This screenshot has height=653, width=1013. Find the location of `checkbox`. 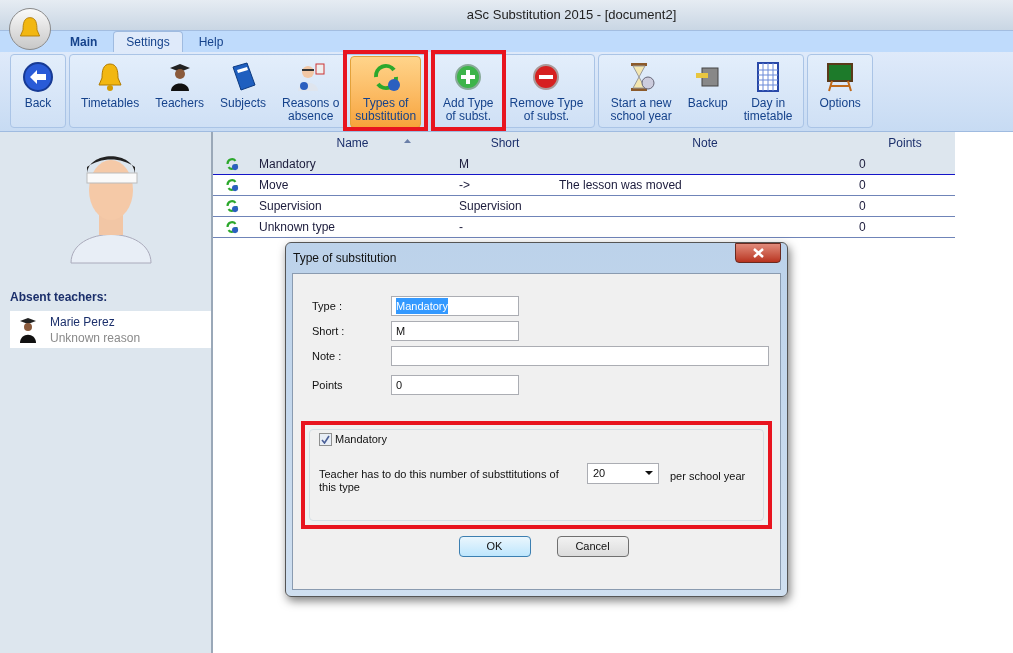

checkbox is located at coordinates (325, 439).